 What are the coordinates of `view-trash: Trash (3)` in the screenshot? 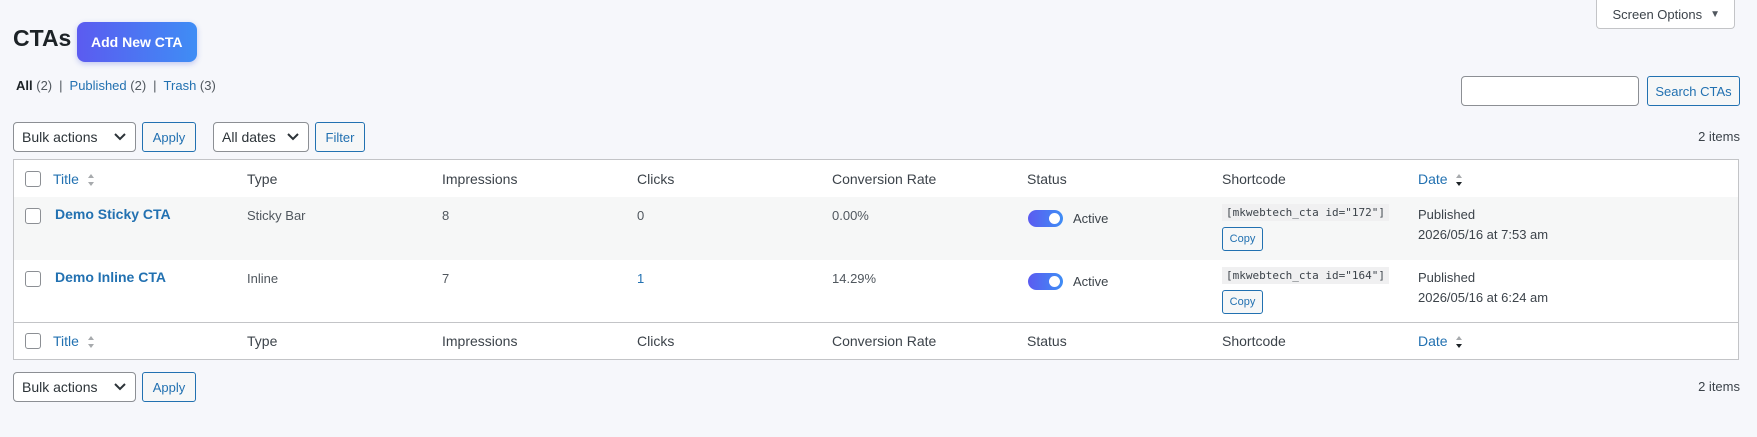 It's located at (190, 85).